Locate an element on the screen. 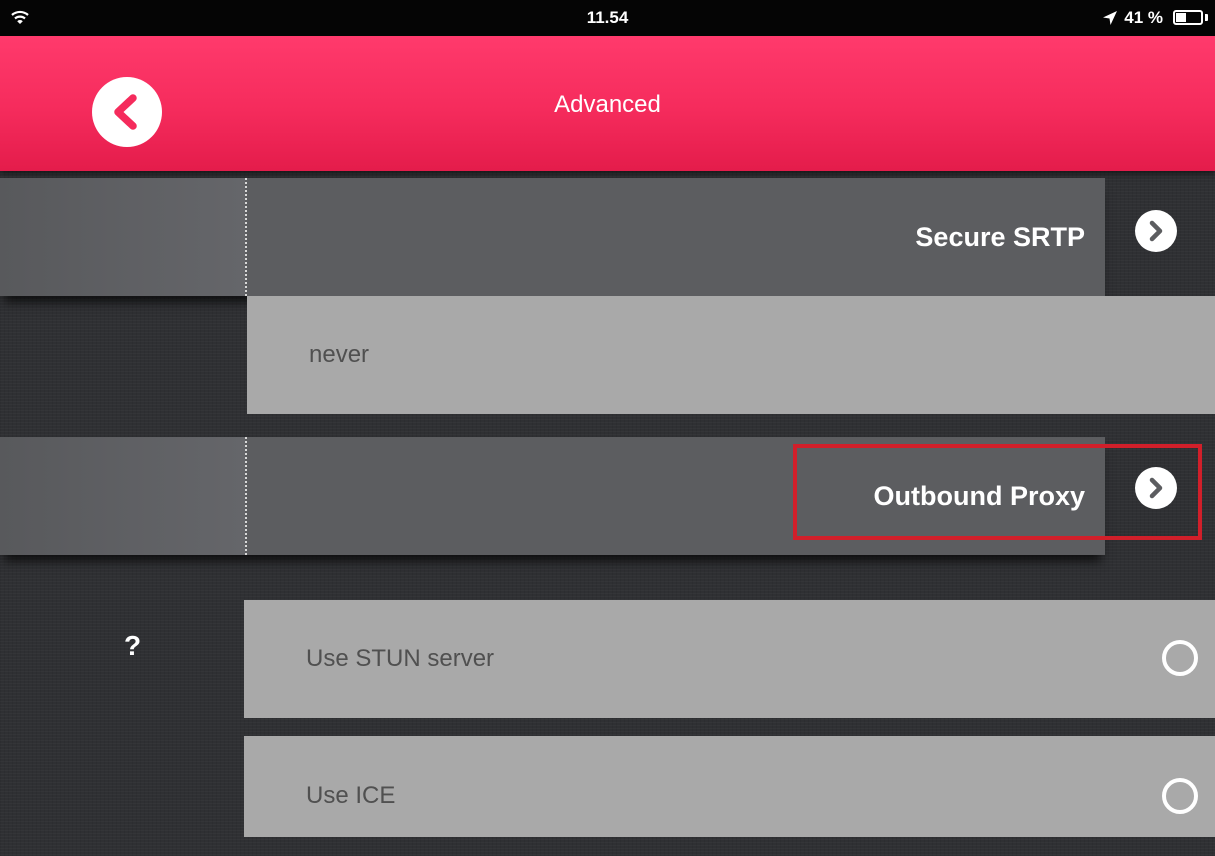 This screenshot has width=1215, height=856. battery-percent: 41 % is located at coordinates (1143, 17).